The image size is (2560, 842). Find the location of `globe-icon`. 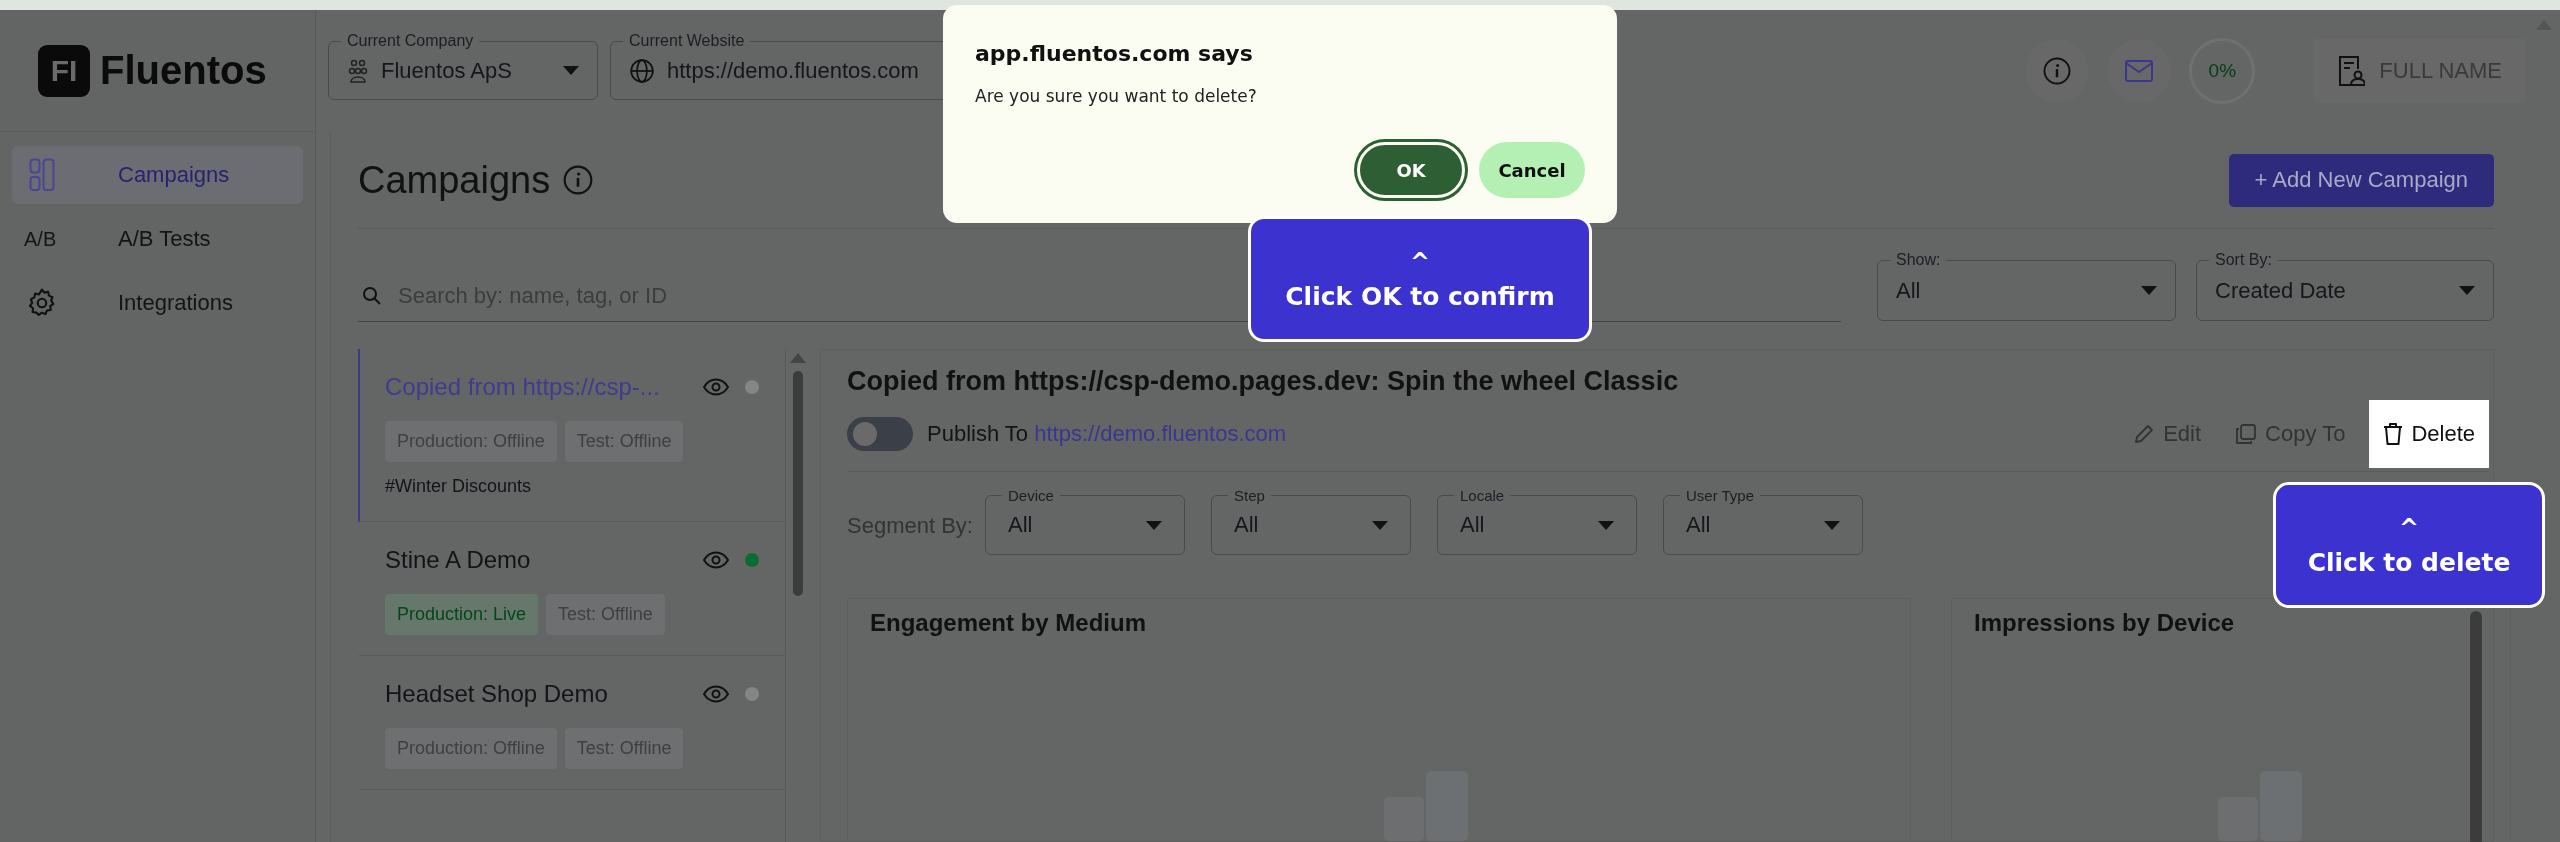

globe-icon is located at coordinates (642, 70).